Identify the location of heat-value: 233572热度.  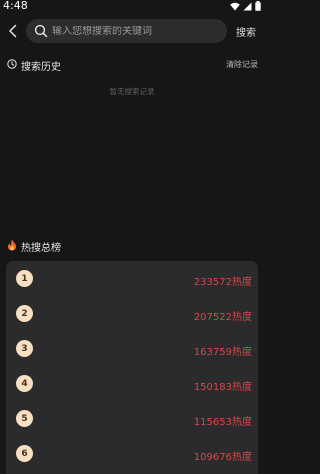
(222, 282).